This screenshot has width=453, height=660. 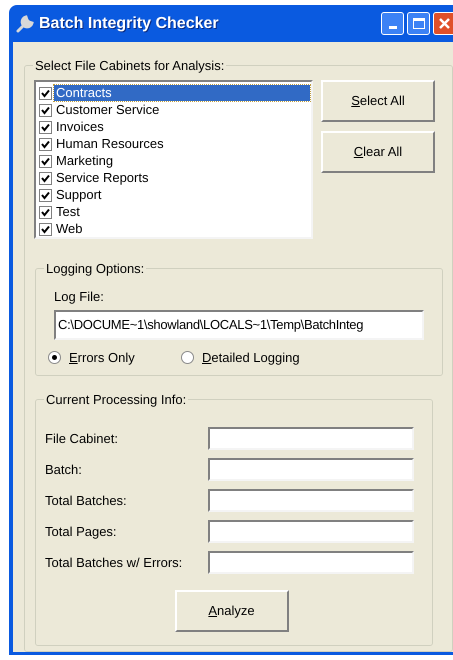 I want to click on group-title: Select File Cabinets for Analysis:, so click(x=130, y=66).